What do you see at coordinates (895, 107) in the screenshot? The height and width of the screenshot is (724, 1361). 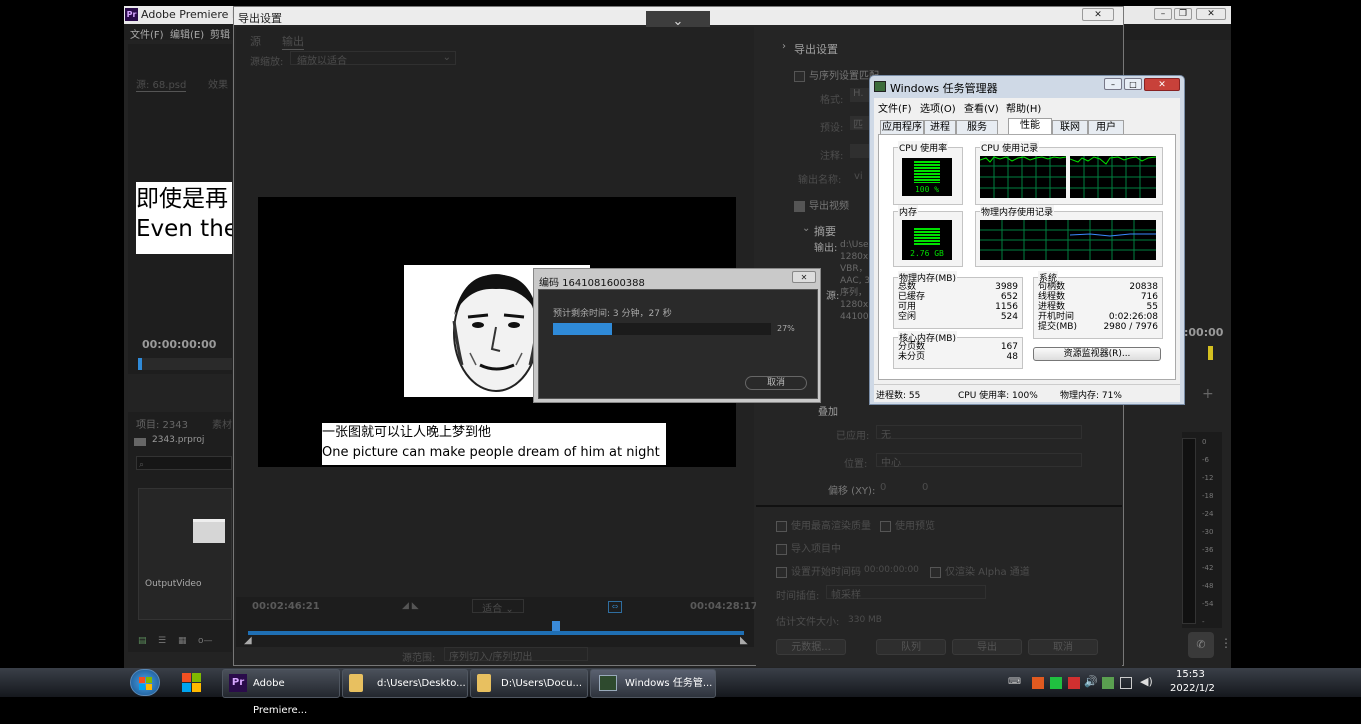 I see `tm-menu-file: 文件(F)` at bounding box center [895, 107].